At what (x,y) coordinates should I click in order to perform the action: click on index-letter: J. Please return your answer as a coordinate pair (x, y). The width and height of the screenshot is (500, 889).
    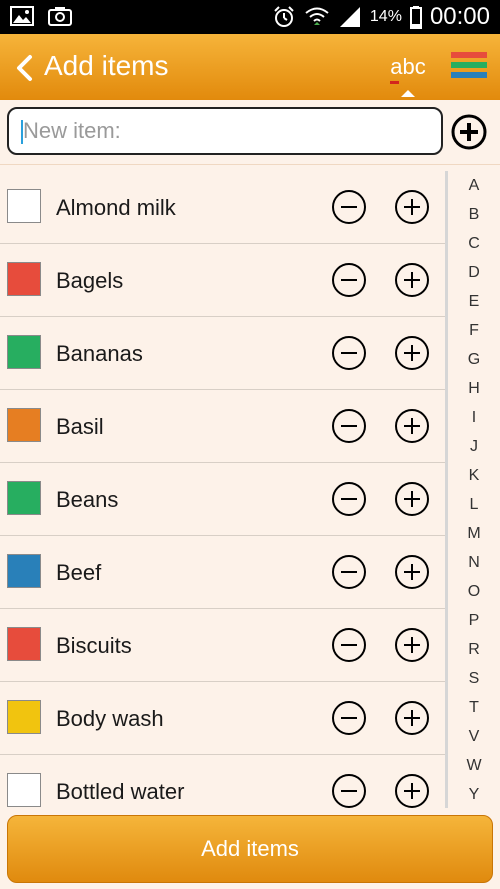
    Looking at the image, I should click on (474, 446).